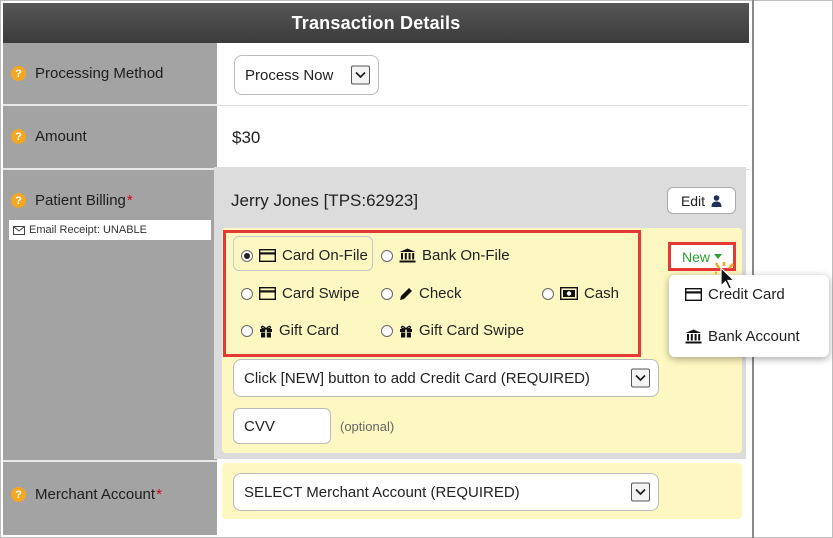  What do you see at coordinates (716, 200) in the screenshot?
I see `user-icon` at bounding box center [716, 200].